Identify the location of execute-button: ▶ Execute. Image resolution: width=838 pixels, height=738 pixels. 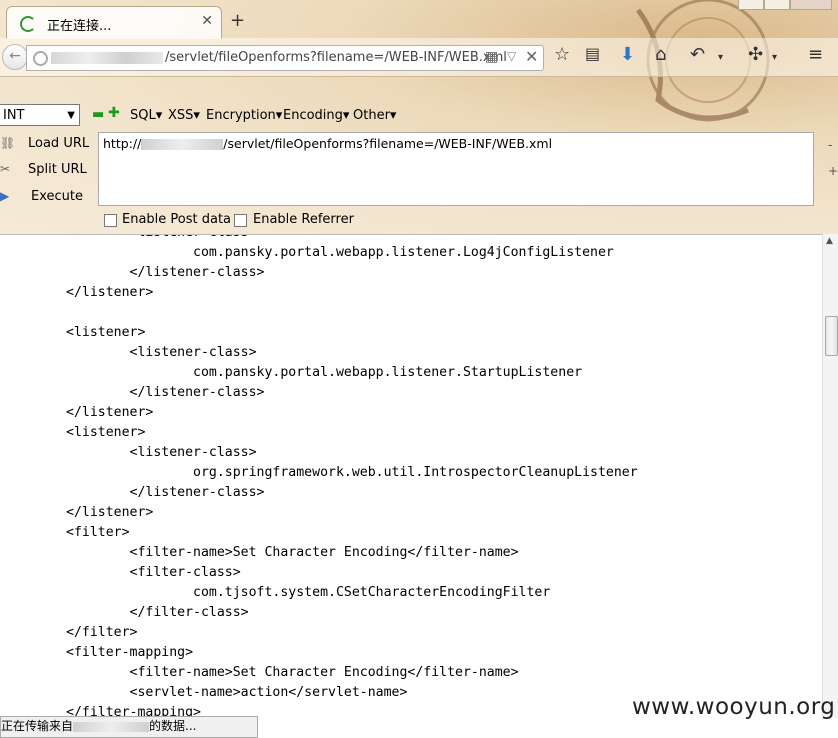
(45, 198).